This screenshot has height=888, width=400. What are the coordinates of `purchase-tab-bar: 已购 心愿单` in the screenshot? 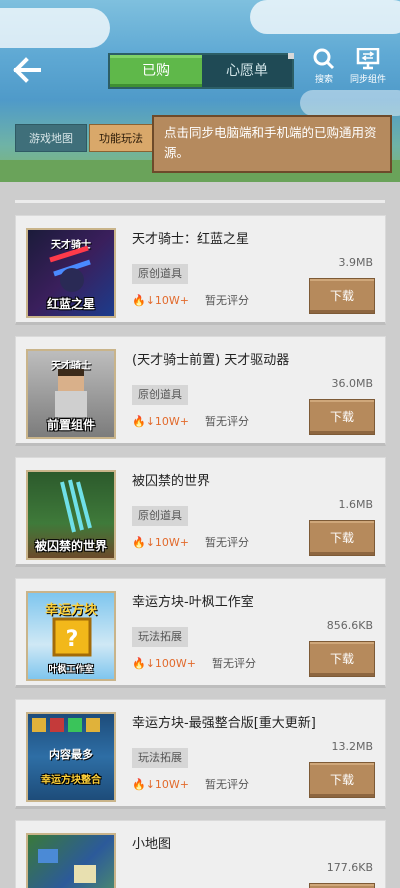 It's located at (201, 71).